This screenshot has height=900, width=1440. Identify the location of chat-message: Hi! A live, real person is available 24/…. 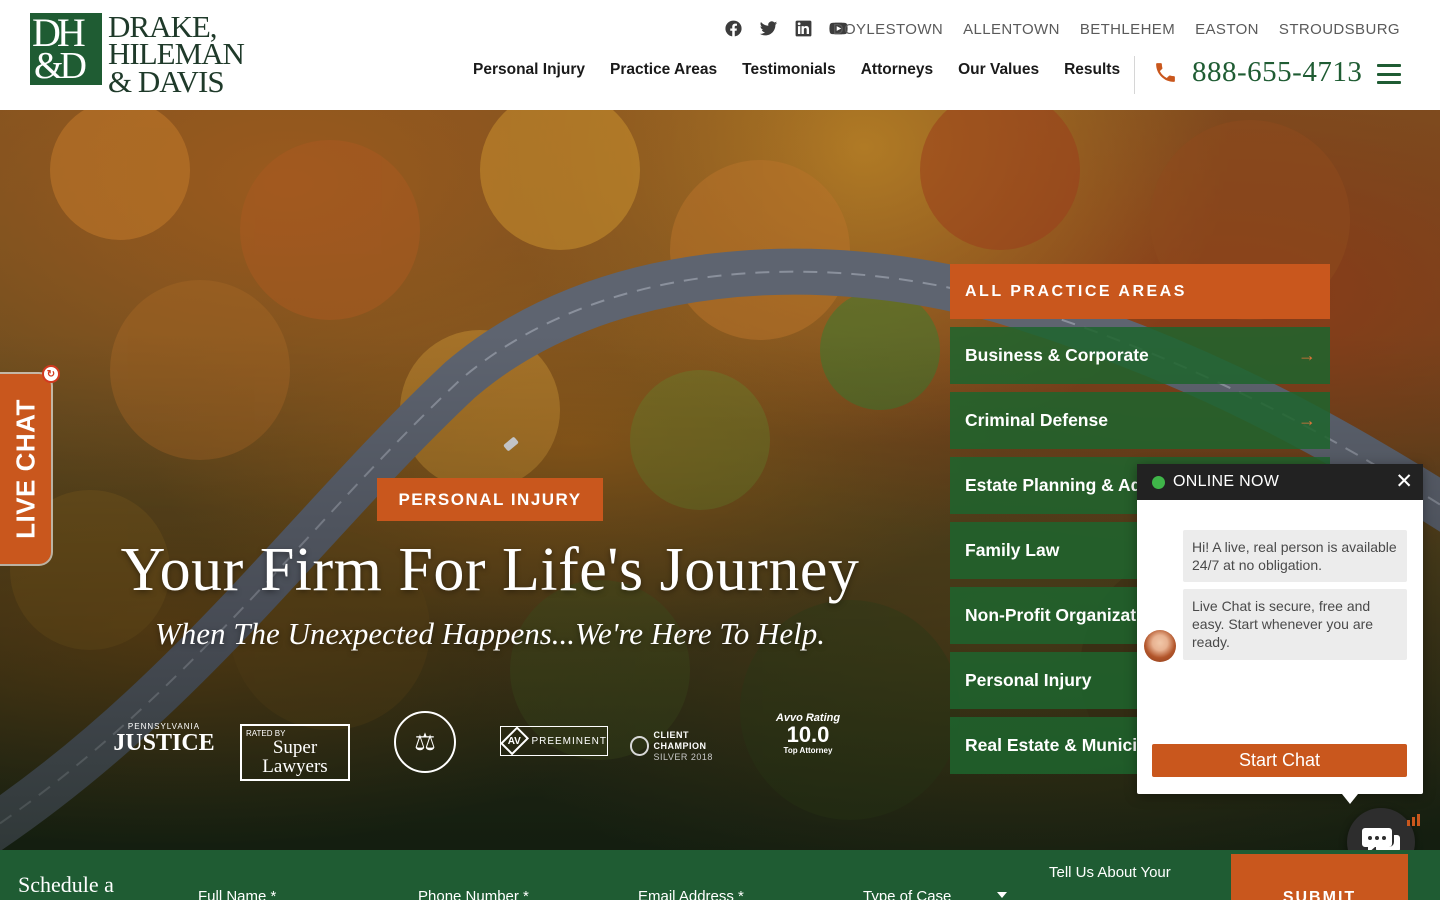
(1295, 556).